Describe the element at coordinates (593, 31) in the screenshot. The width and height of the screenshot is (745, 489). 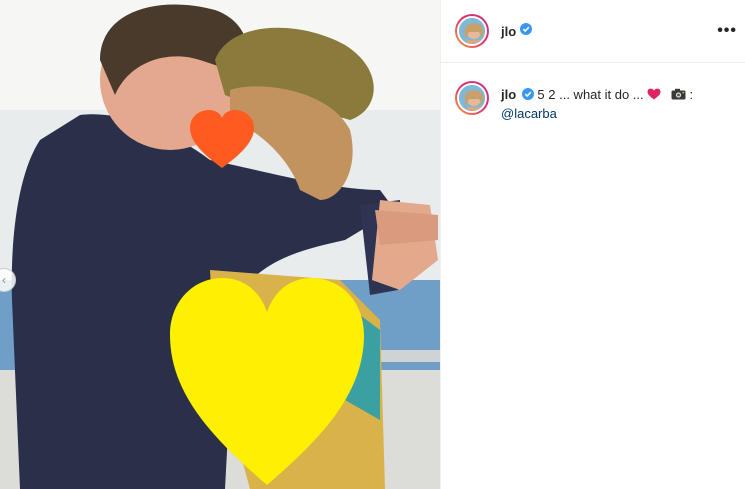
I see `post-header: jlo •••` at that location.